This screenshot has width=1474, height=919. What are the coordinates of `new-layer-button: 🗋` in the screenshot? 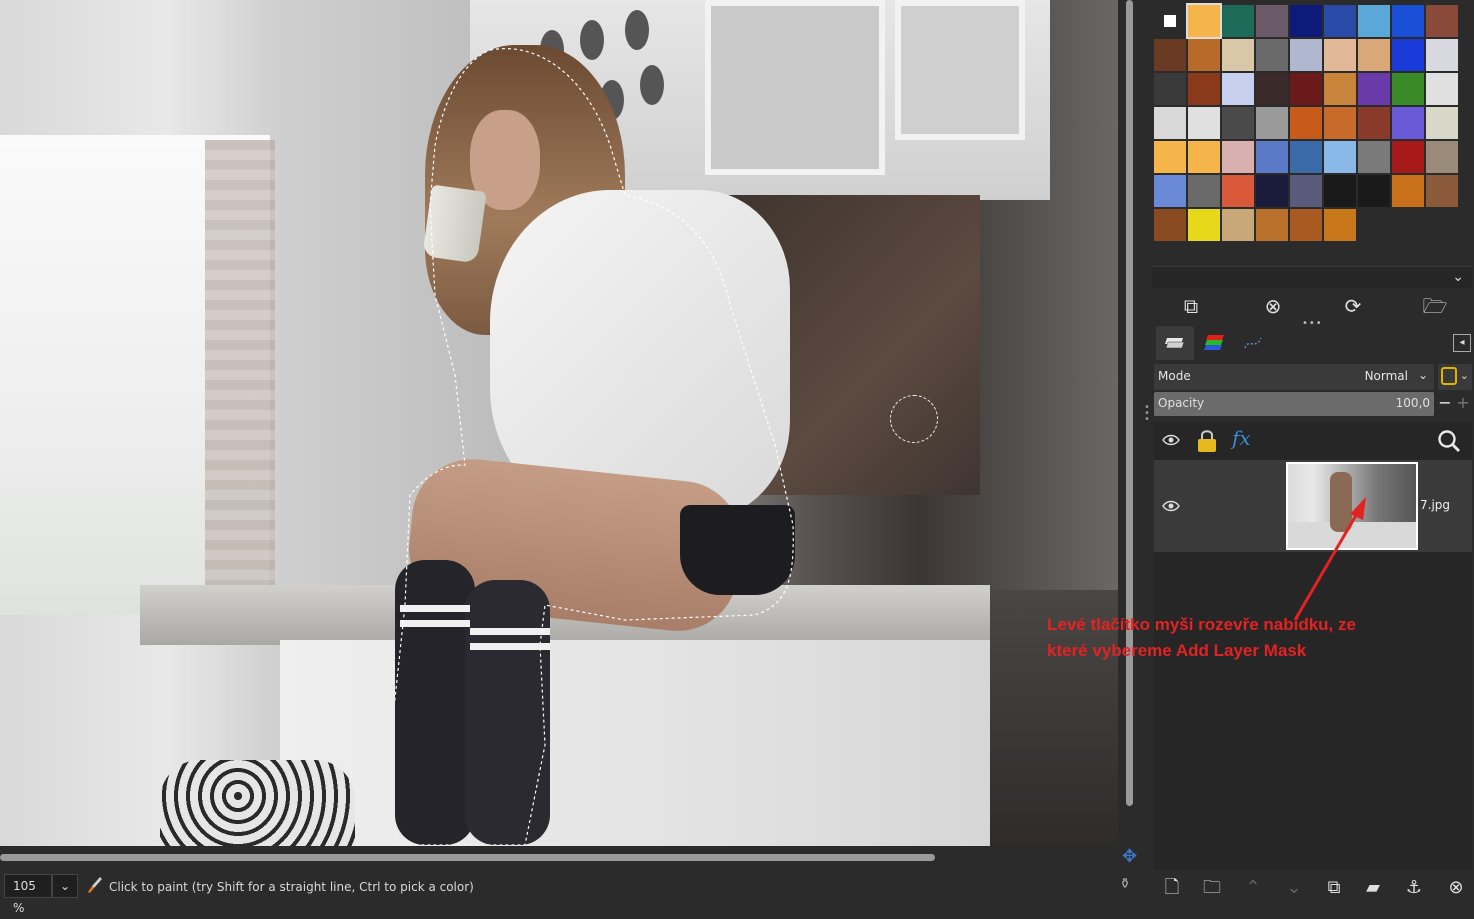 It's located at (1172, 889).